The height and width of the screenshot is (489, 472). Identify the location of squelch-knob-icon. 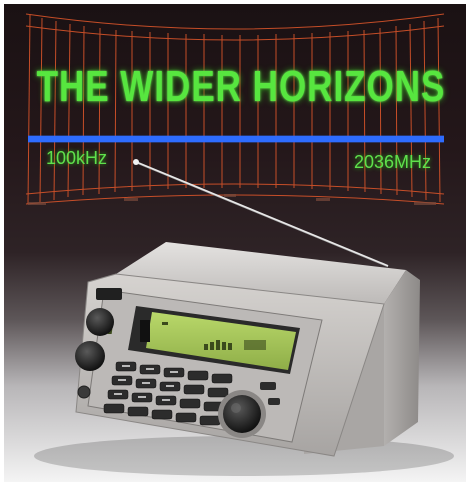
(90, 356).